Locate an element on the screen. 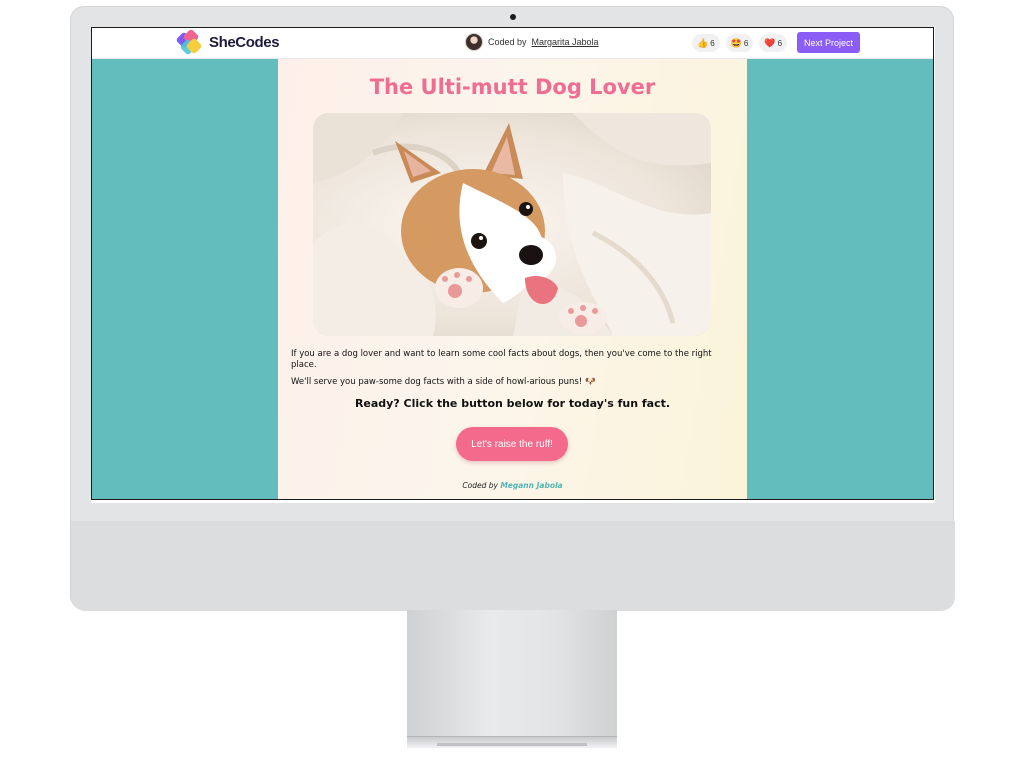 The image size is (1024, 768). thumbs-up-icon: 👍 is located at coordinates (703, 42).